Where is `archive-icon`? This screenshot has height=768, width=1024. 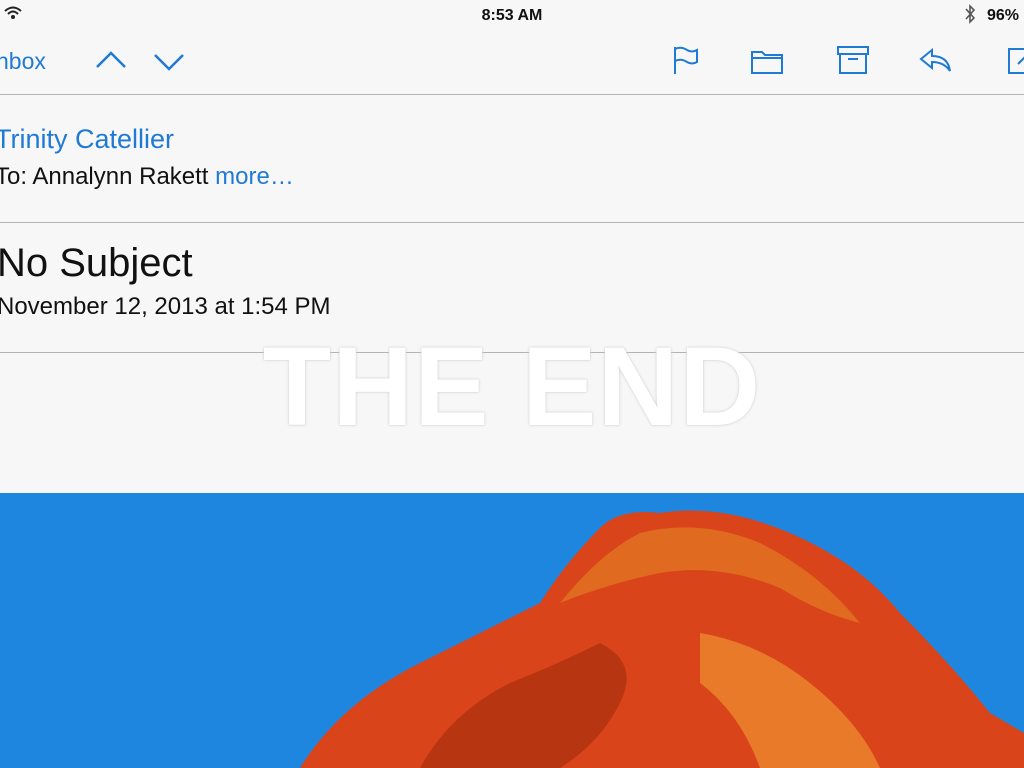 archive-icon is located at coordinates (853, 61).